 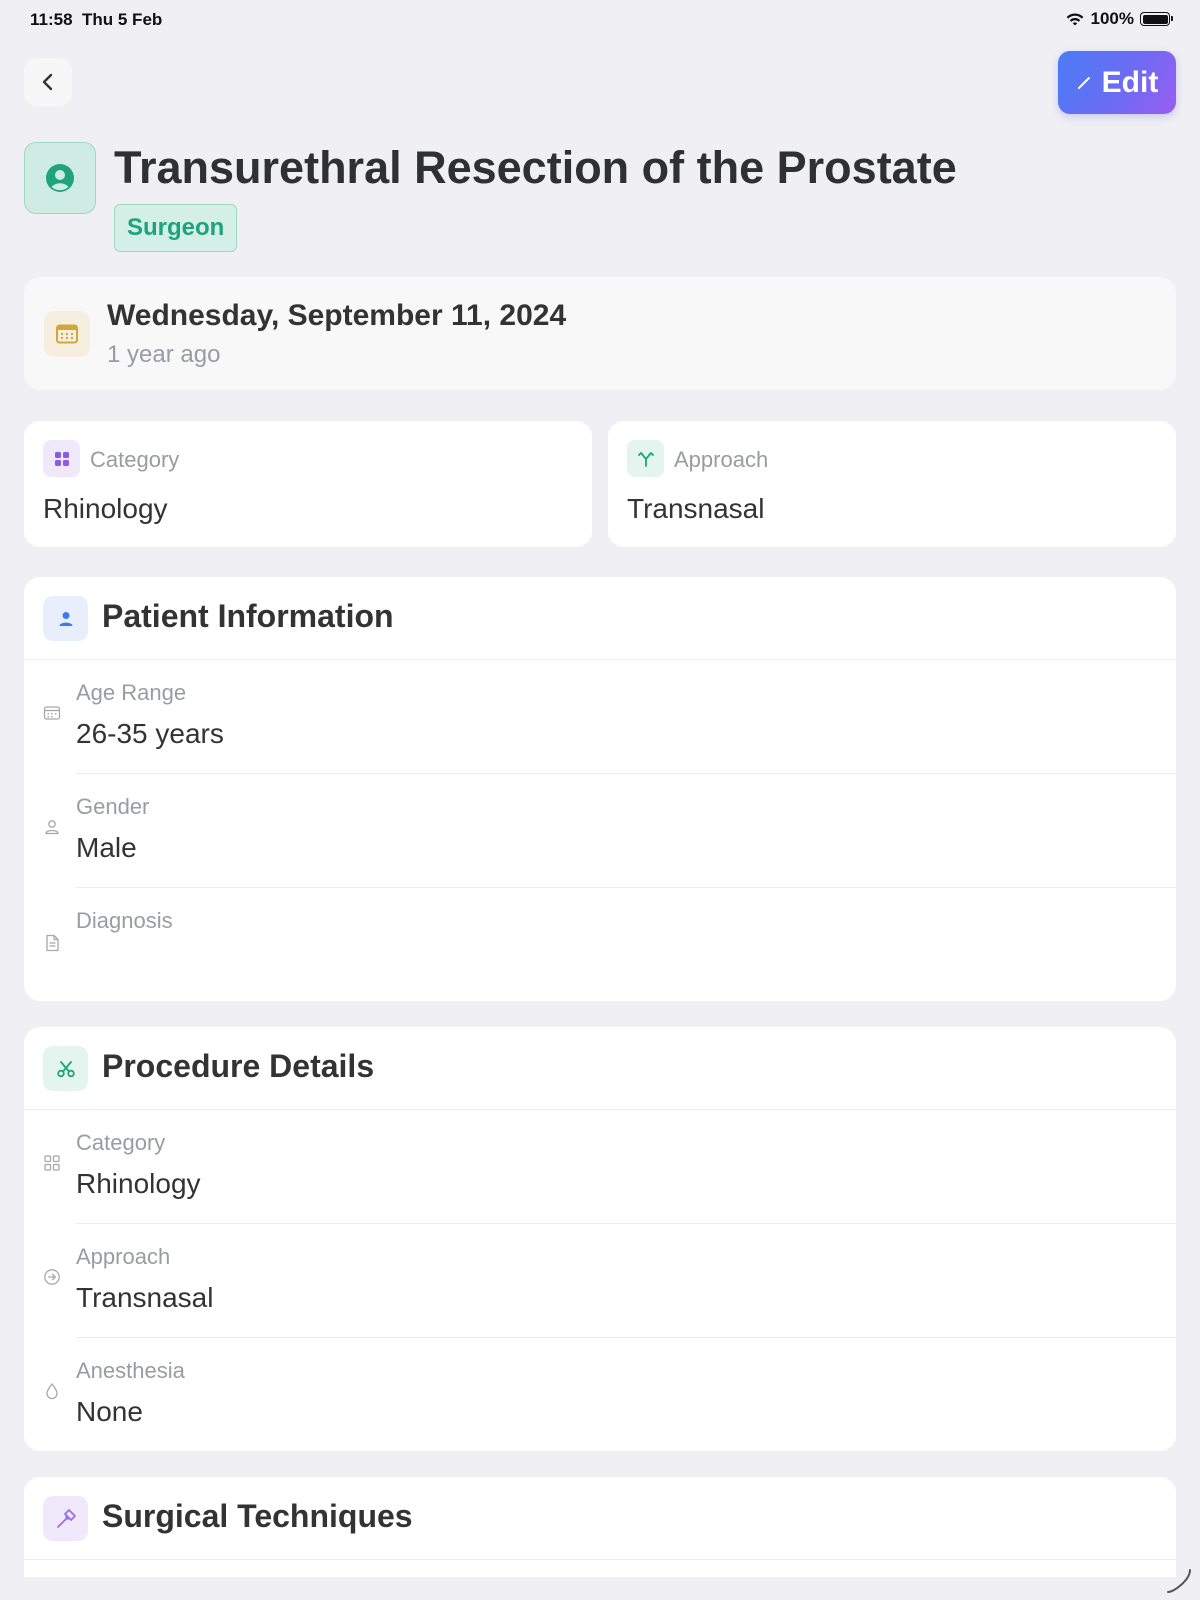 I want to click on grid-outline-icon, so click(x=52, y=1163).